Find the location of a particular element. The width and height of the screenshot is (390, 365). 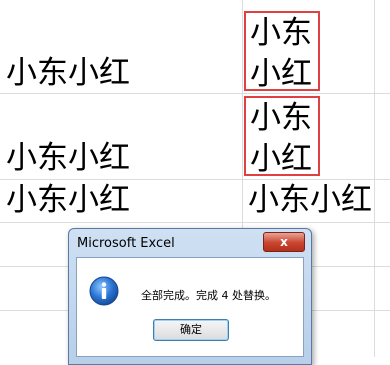

cell-b1-line2: 小红 is located at coordinates (281, 74).